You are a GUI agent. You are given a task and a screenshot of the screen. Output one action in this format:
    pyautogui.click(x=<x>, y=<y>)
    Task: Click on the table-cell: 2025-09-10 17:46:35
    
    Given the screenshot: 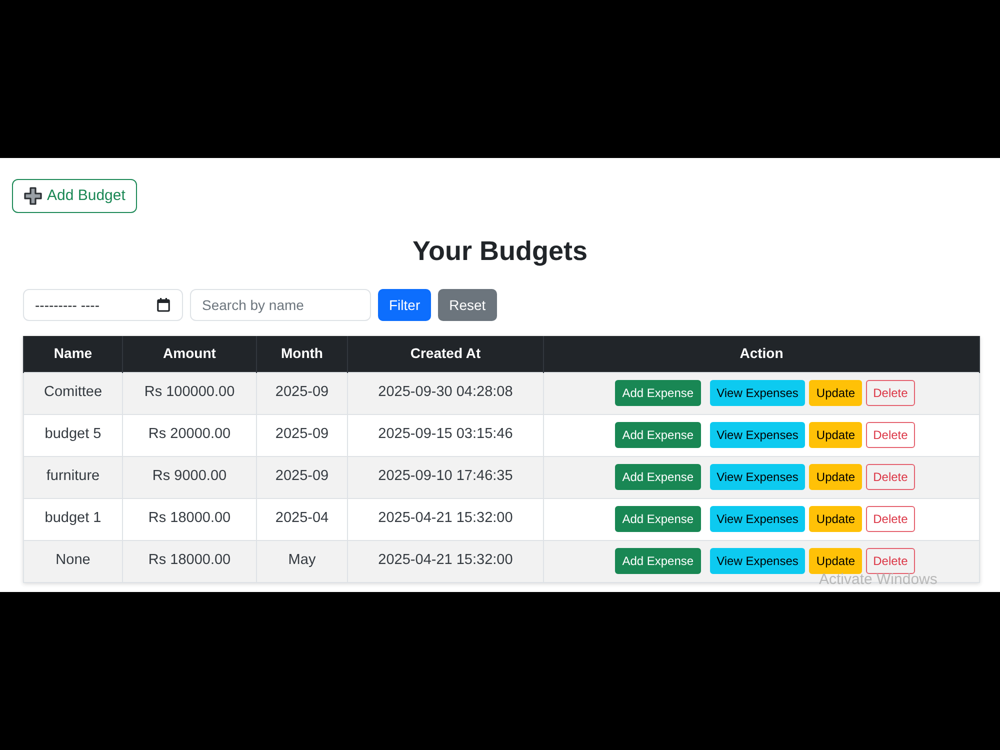 What is the action you would take?
    pyautogui.click(x=446, y=477)
    